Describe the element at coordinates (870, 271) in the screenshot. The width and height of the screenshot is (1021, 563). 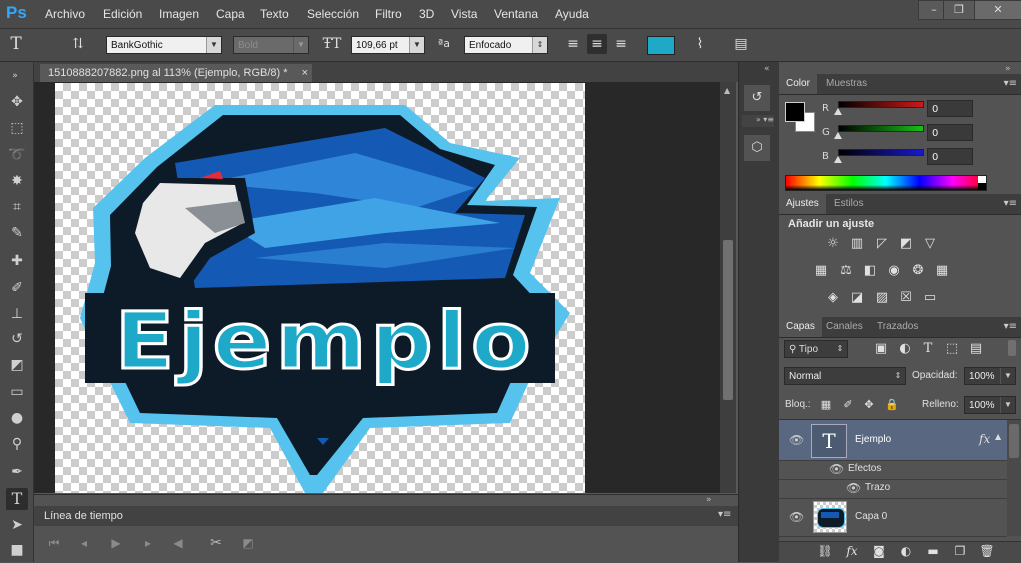
I see `black-white-icon: ◧` at that location.